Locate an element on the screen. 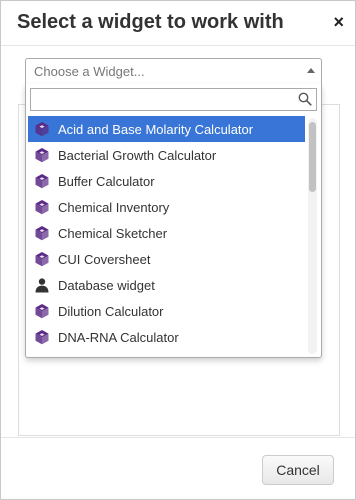 The width and height of the screenshot is (356, 500). widget-option-label: Chemical Sketcher is located at coordinates (113, 233).